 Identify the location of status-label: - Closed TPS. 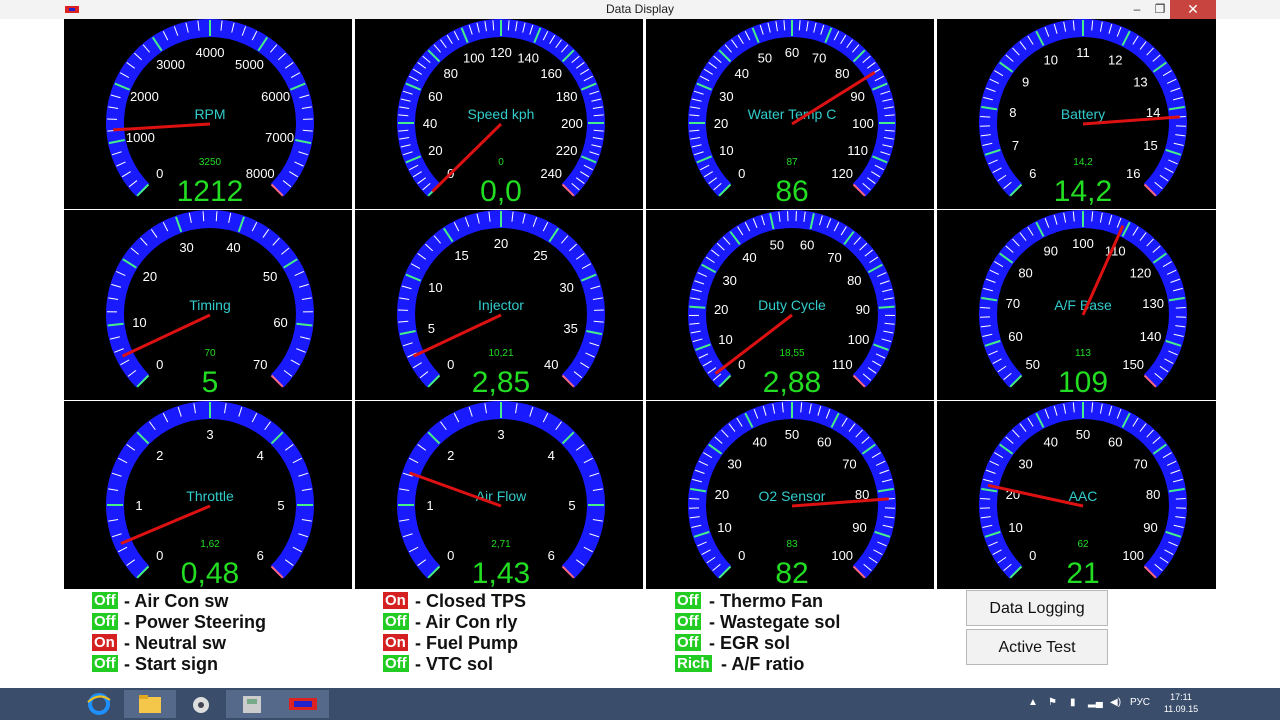
(471, 601).